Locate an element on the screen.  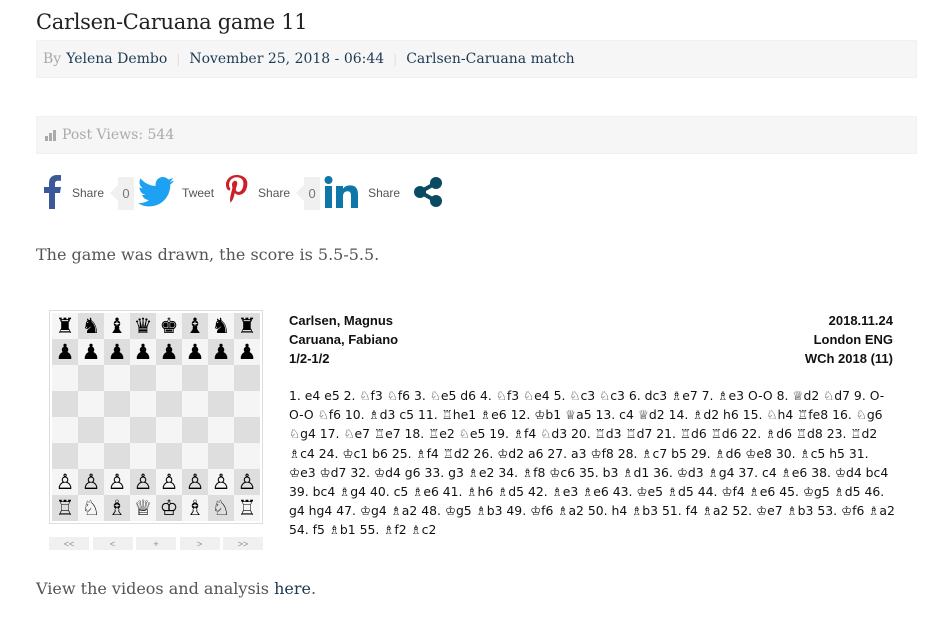
square-g4 is located at coordinates (221, 430).